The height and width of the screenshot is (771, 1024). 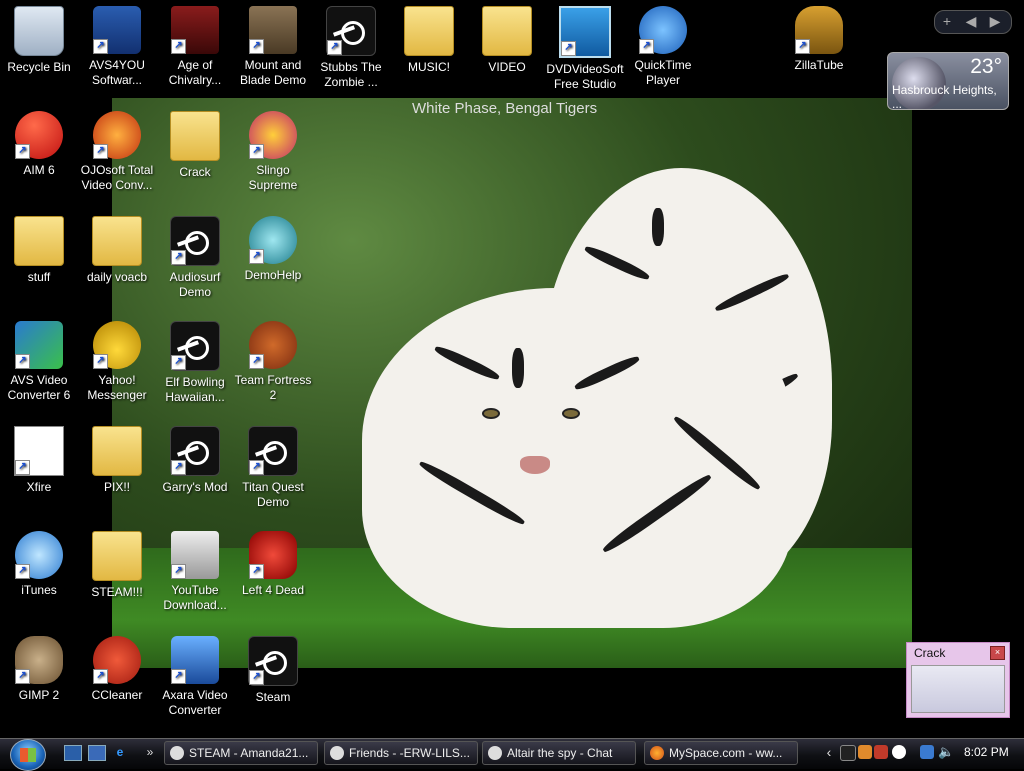 What do you see at coordinates (559, 753) in the screenshot?
I see `taskbar-button: Altair the spy - Chat` at bounding box center [559, 753].